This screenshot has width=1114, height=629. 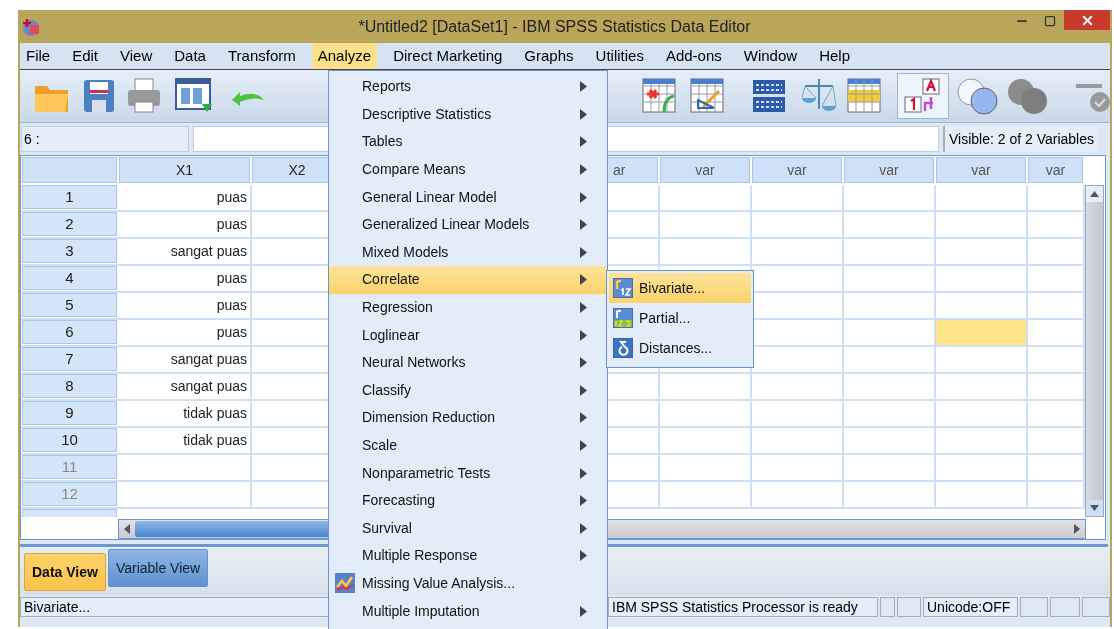 I want to click on visible-variables: Visible: 2 of 2 Variables, so click(x=1020, y=139).